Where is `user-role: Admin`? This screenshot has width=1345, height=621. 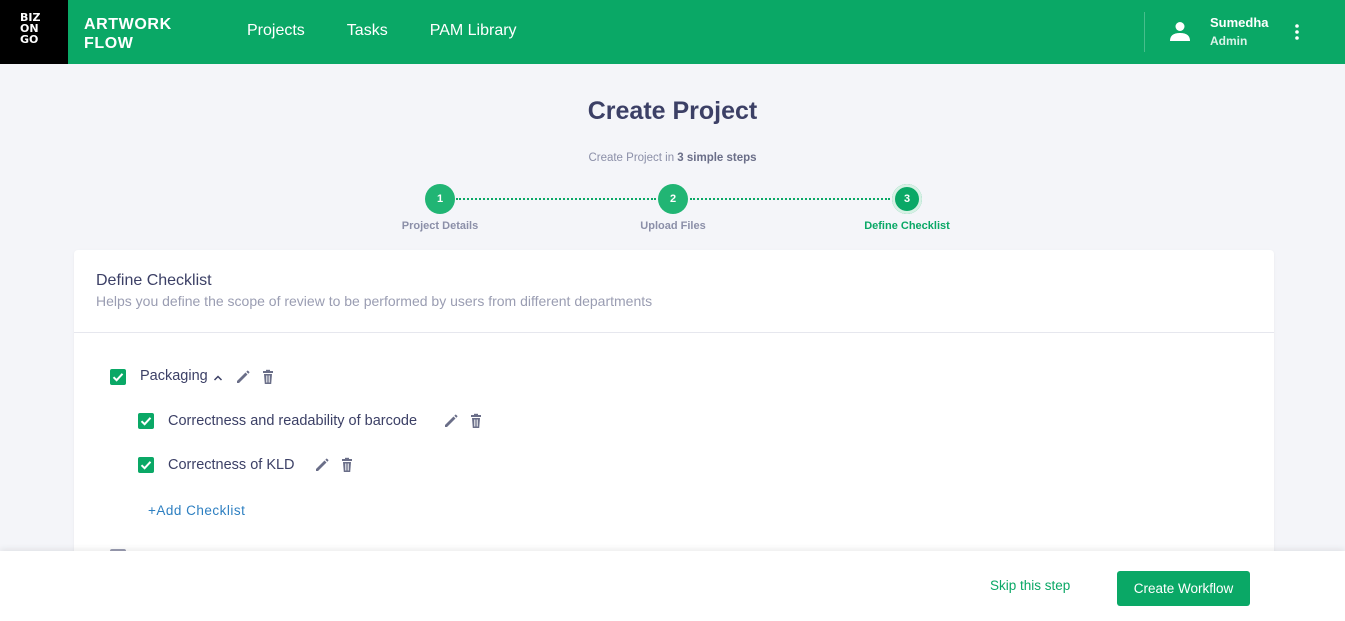 user-role: Admin is located at coordinates (1229, 41).